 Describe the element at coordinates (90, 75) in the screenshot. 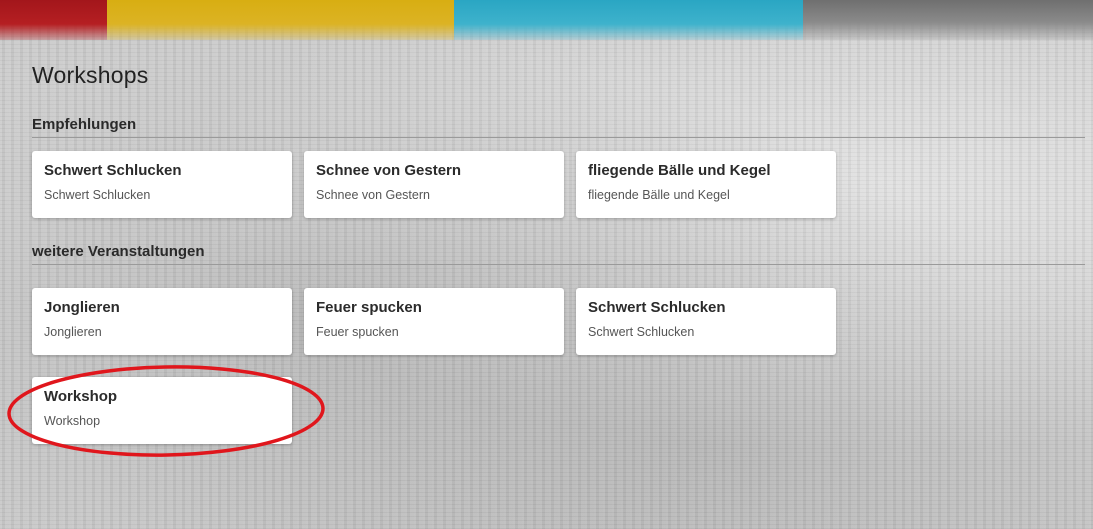

I see `page-title: Workshops` at that location.